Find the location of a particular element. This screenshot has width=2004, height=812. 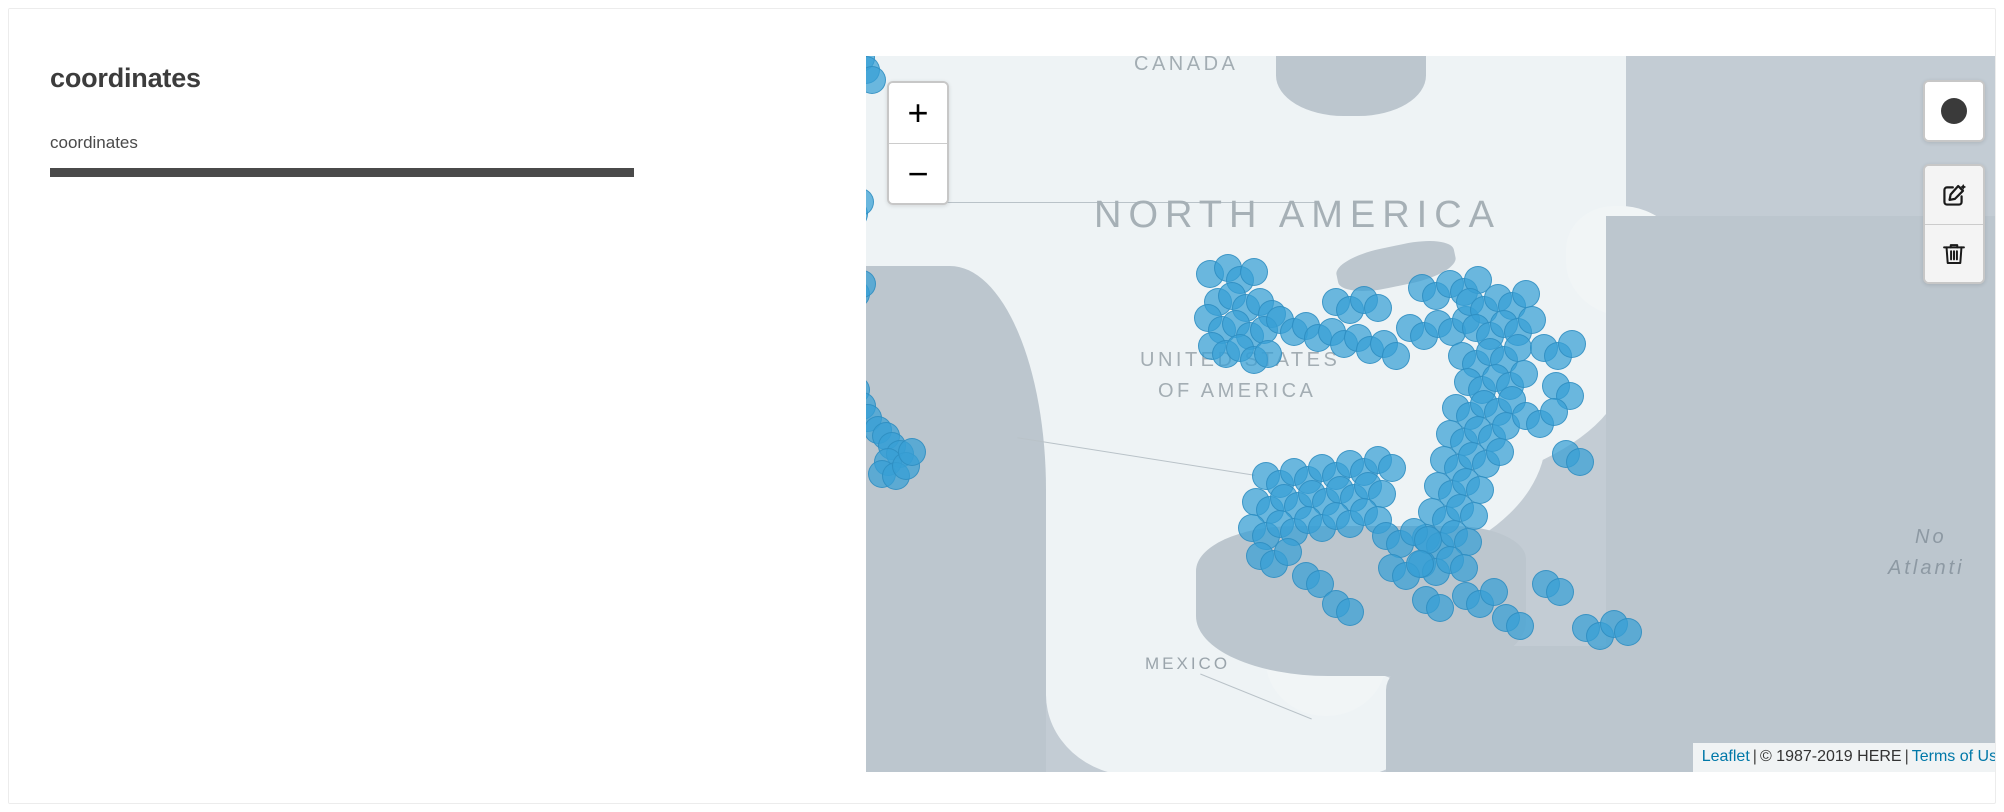

draw-circle-button is located at coordinates (1954, 111).